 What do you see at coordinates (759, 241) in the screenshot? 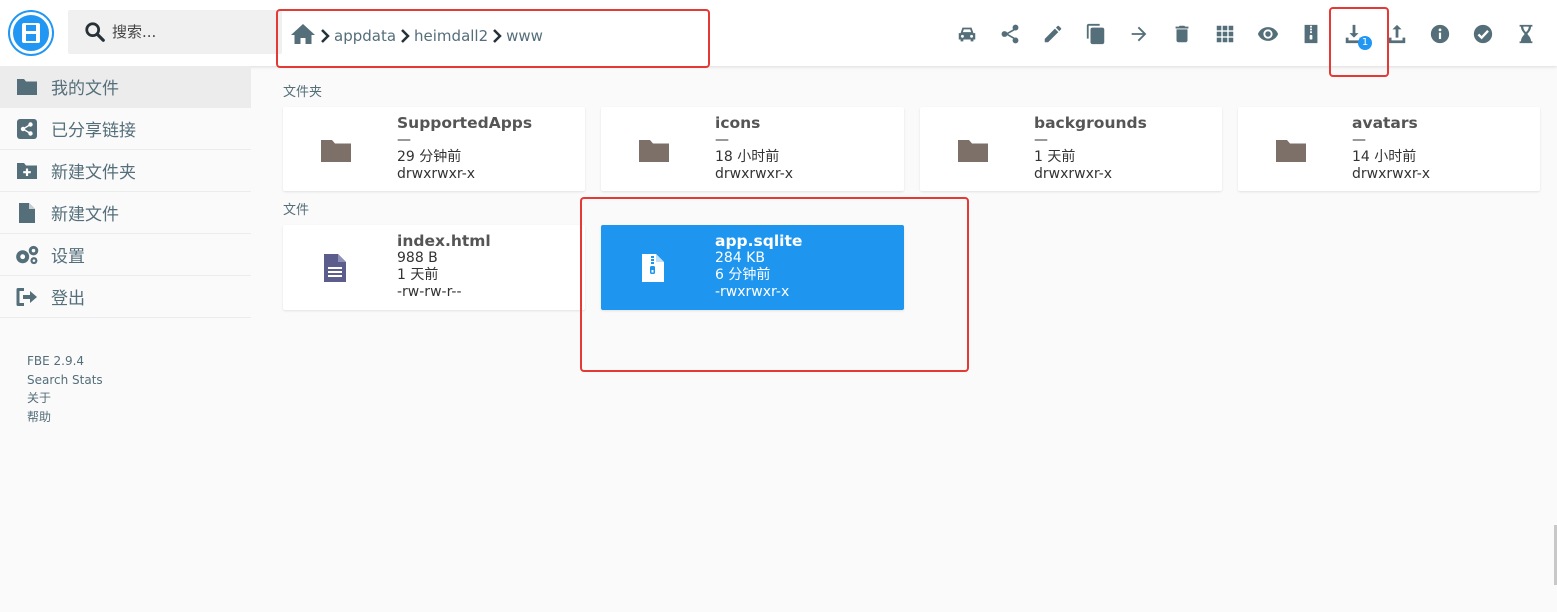
I see `file-name: app.sqlite` at bounding box center [759, 241].